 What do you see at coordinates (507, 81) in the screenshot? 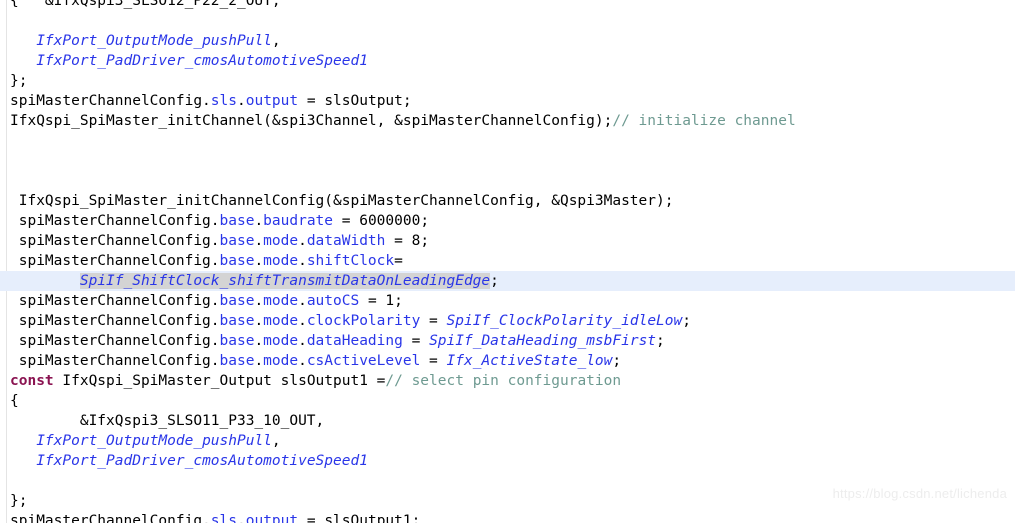
I see `code-line: };` at bounding box center [507, 81].